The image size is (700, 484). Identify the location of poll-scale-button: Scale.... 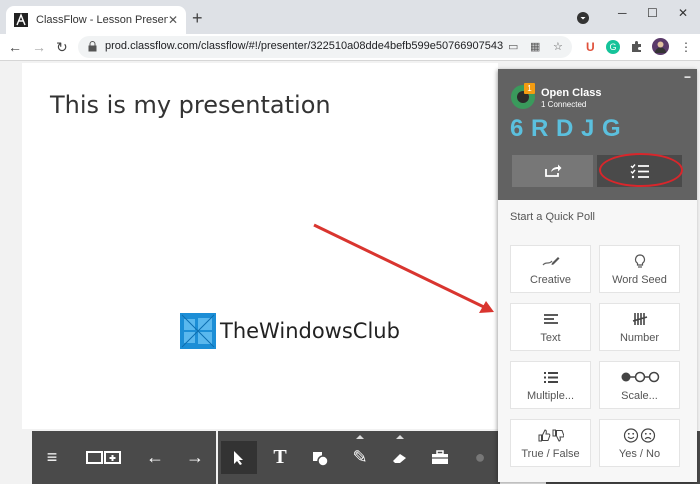
(639, 385).